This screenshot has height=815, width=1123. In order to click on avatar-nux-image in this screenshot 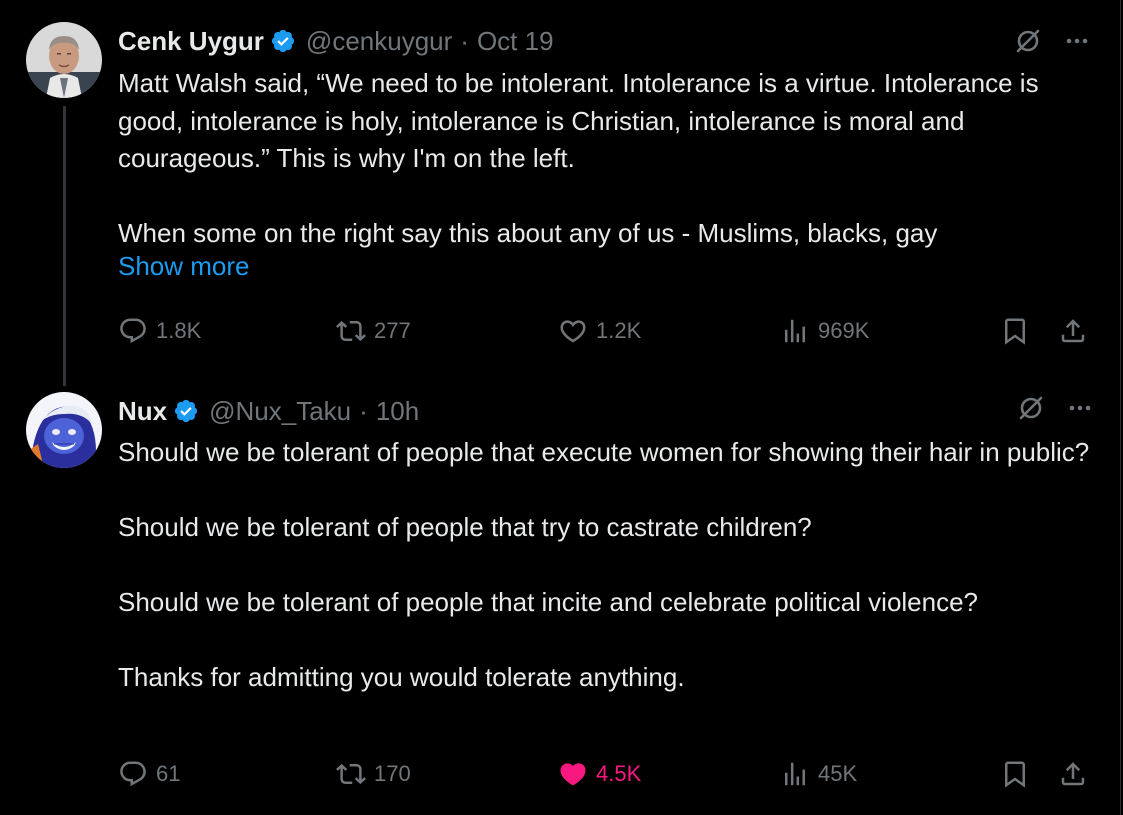, I will do `click(64, 430)`.